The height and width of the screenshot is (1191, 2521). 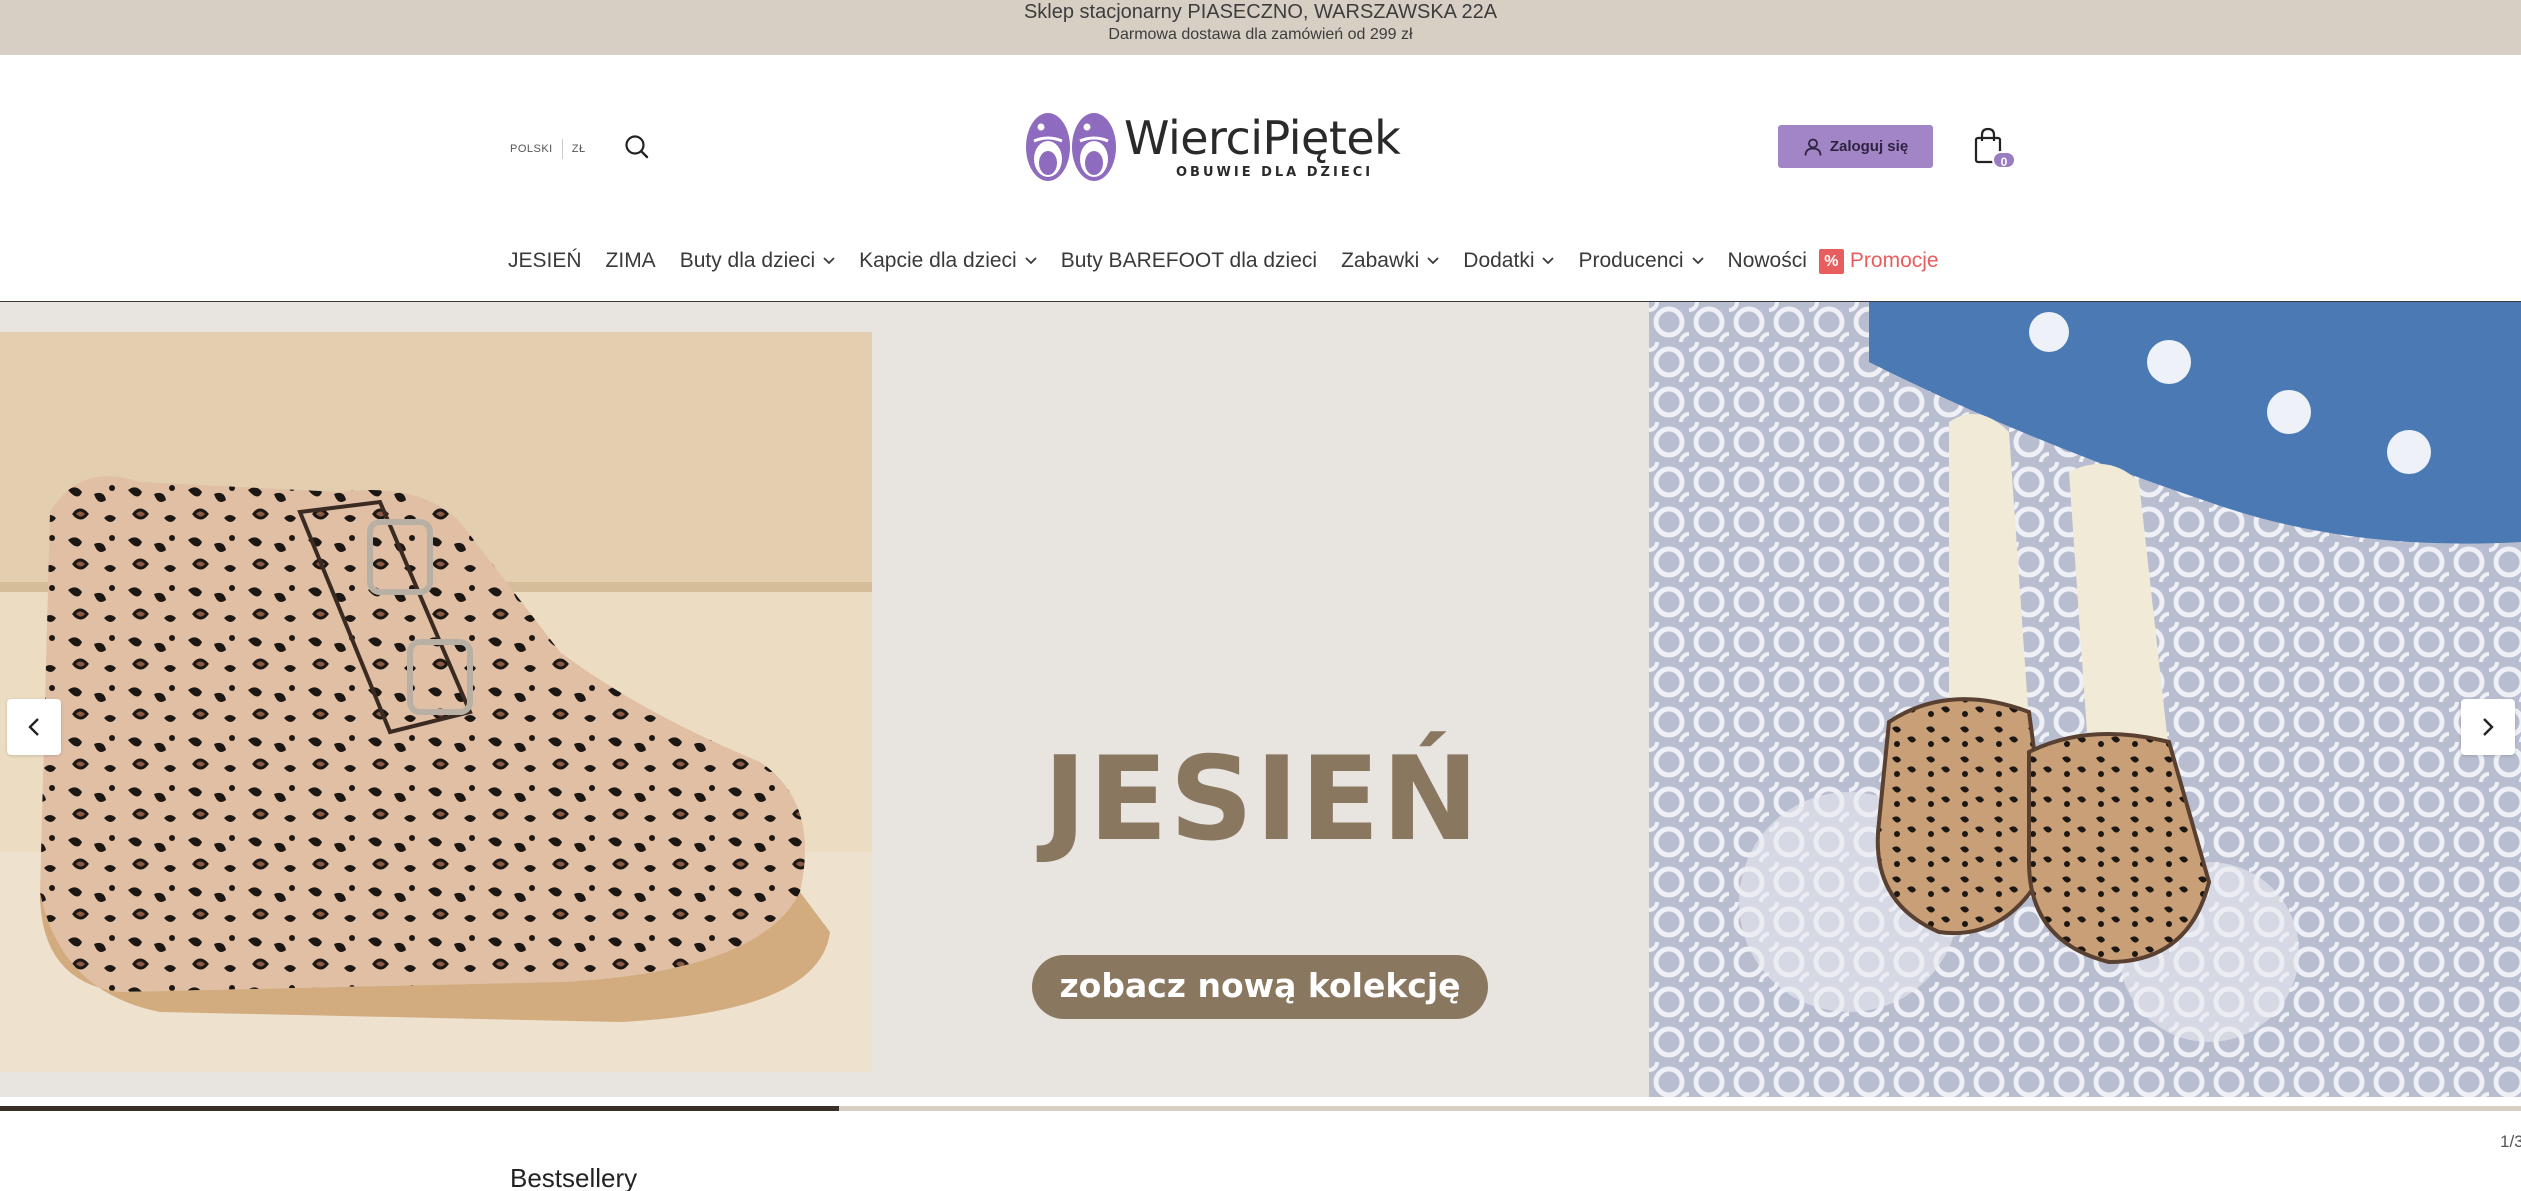 I want to click on nav-label: Promocje, so click(x=1894, y=260).